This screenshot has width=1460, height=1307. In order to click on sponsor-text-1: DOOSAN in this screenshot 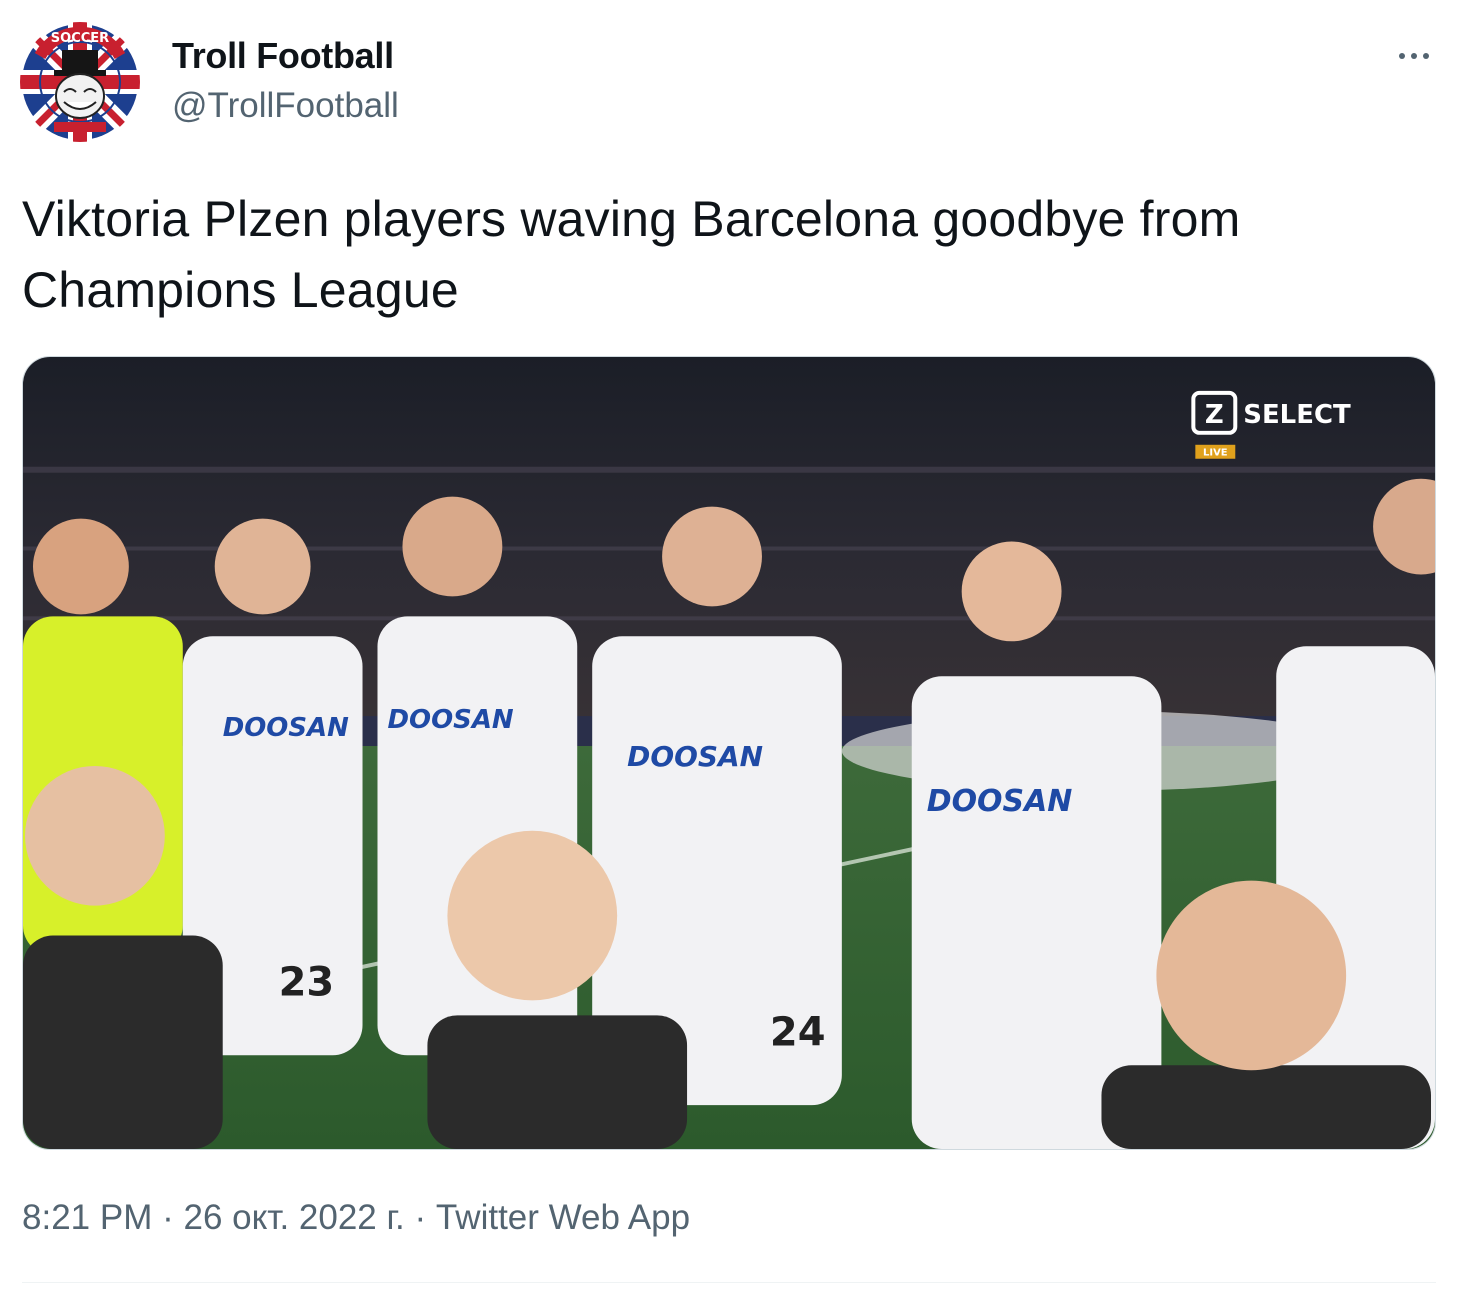, I will do `click(286, 728)`.